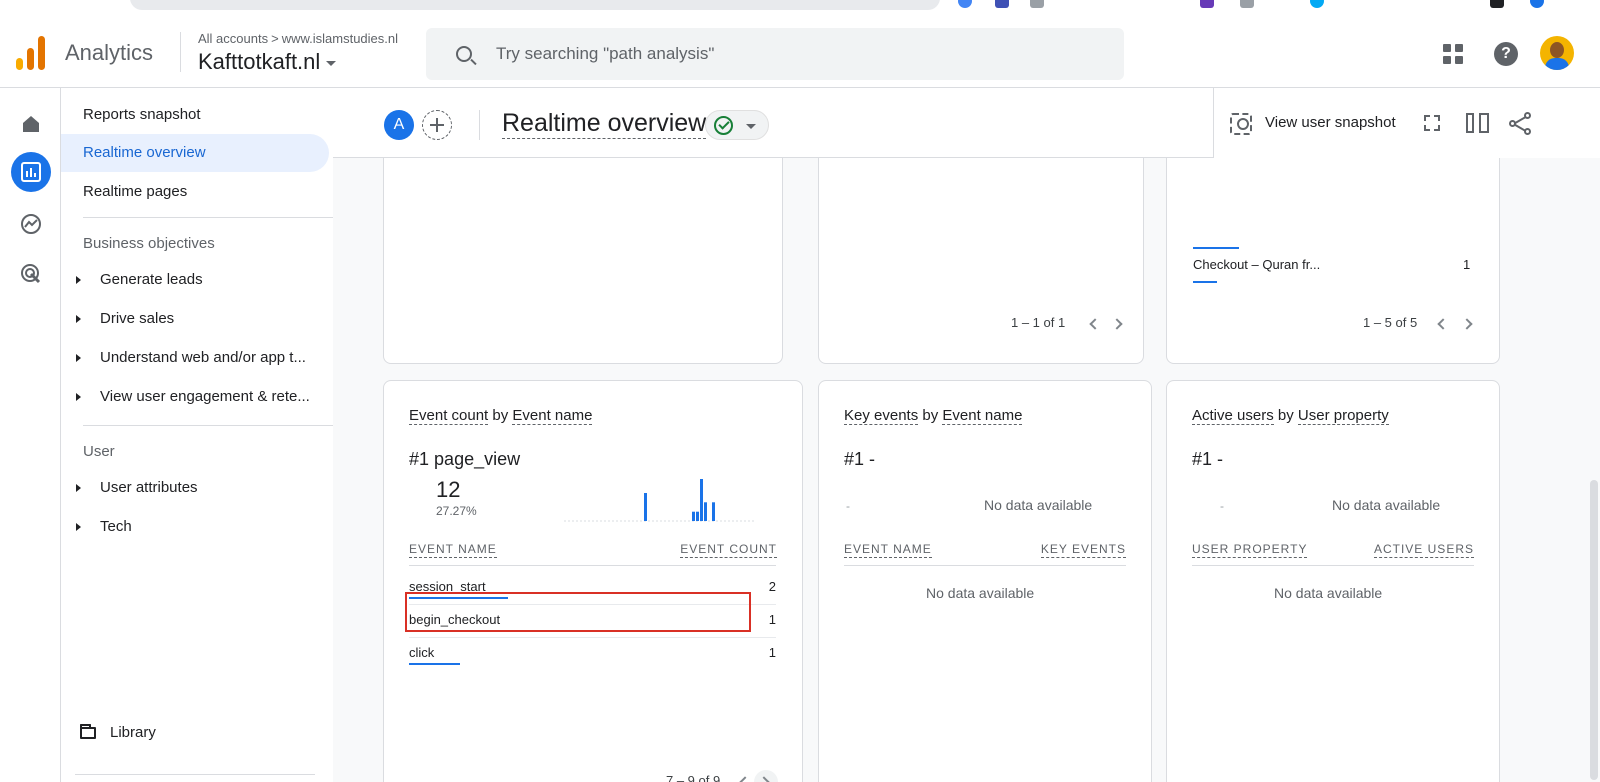 Image resolution: width=1600 pixels, height=782 pixels. What do you see at coordinates (422, 652) in the screenshot?
I see `row-event-name: click` at bounding box center [422, 652].